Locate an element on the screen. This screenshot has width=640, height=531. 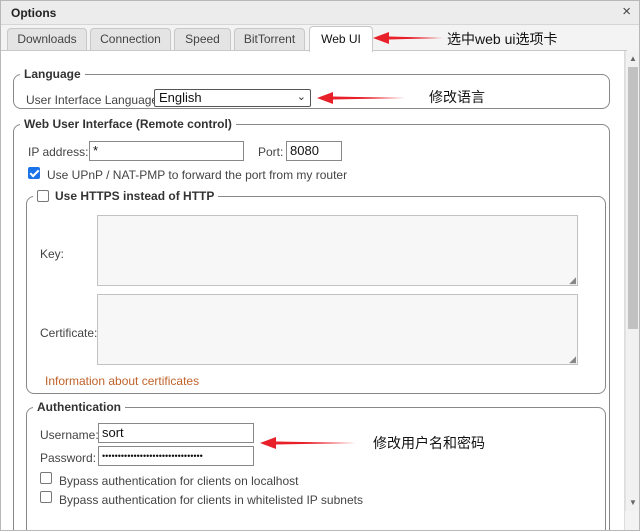
auth-annotation-arrow-icon is located at coordinates (308, 443).